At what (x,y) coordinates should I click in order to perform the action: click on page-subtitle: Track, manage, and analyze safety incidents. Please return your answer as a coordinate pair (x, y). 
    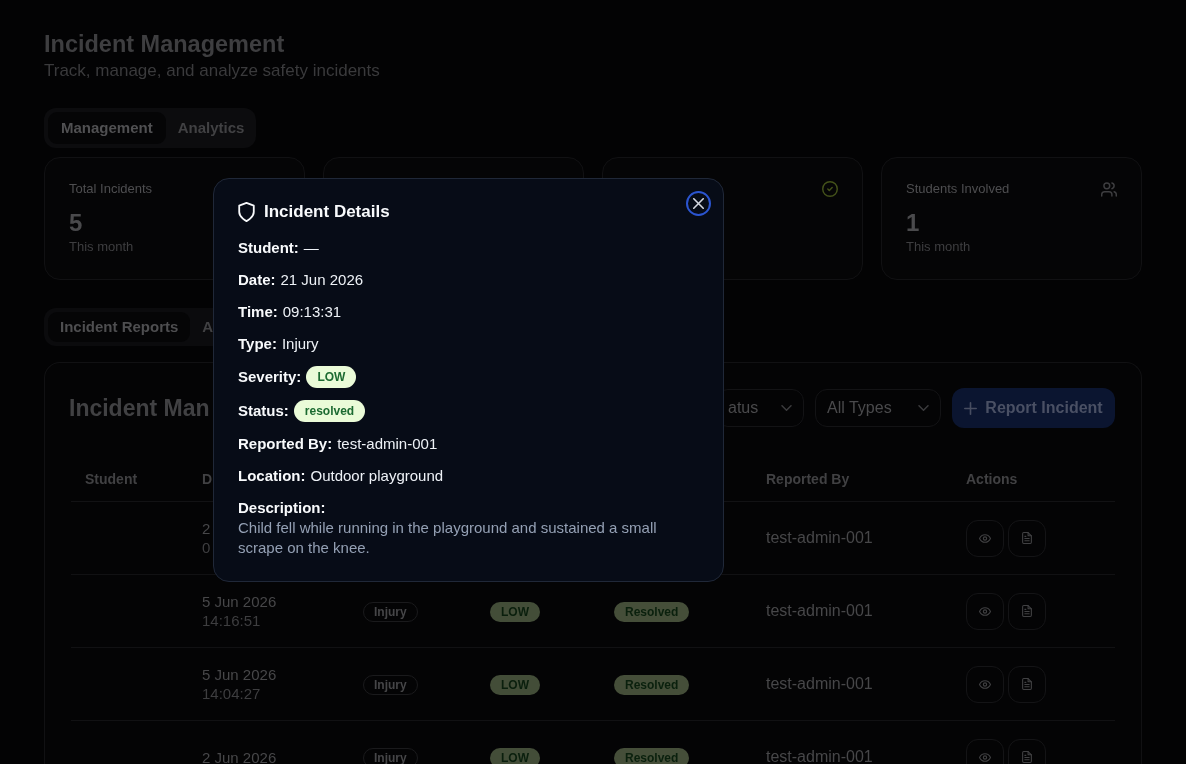
    Looking at the image, I should click on (212, 71).